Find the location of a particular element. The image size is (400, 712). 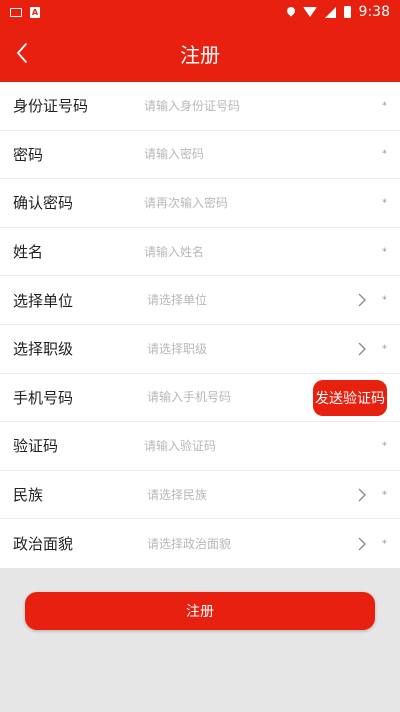

chevron-left-icon is located at coordinates (22, 53).